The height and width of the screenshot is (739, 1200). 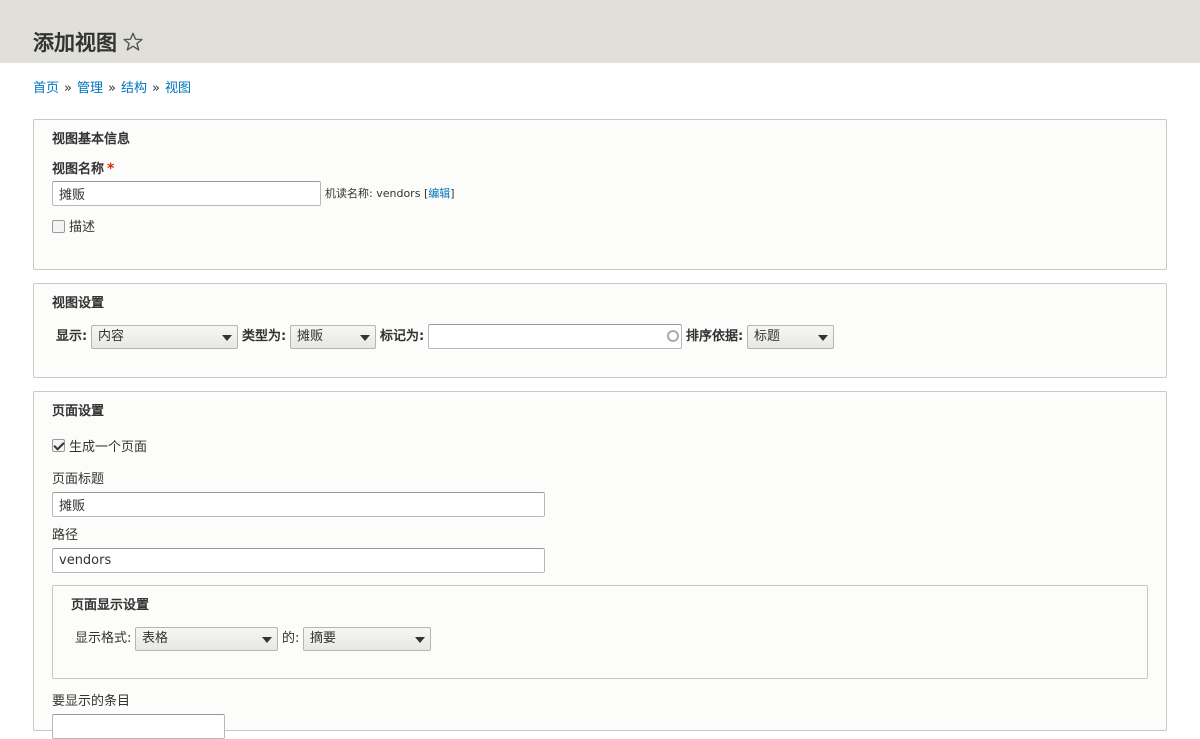 I want to click on of-select: 摘要, so click(x=367, y=639).